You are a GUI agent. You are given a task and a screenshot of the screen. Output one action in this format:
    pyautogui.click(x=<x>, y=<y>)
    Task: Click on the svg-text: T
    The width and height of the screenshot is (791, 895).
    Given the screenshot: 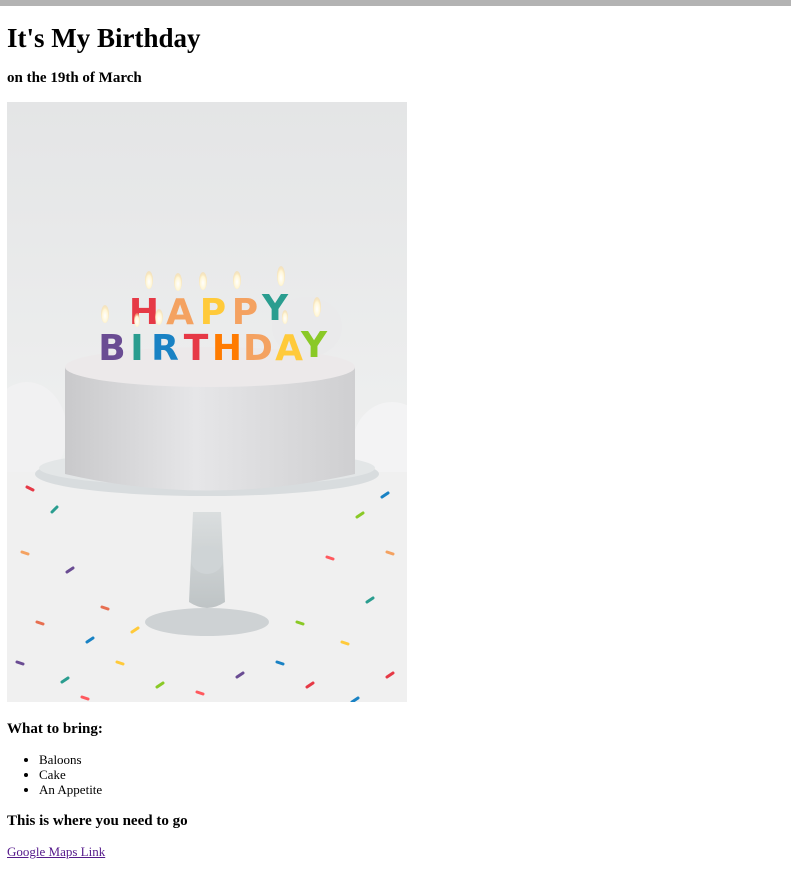 What is the action you would take?
    pyautogui.click(x=196, y=348)
    